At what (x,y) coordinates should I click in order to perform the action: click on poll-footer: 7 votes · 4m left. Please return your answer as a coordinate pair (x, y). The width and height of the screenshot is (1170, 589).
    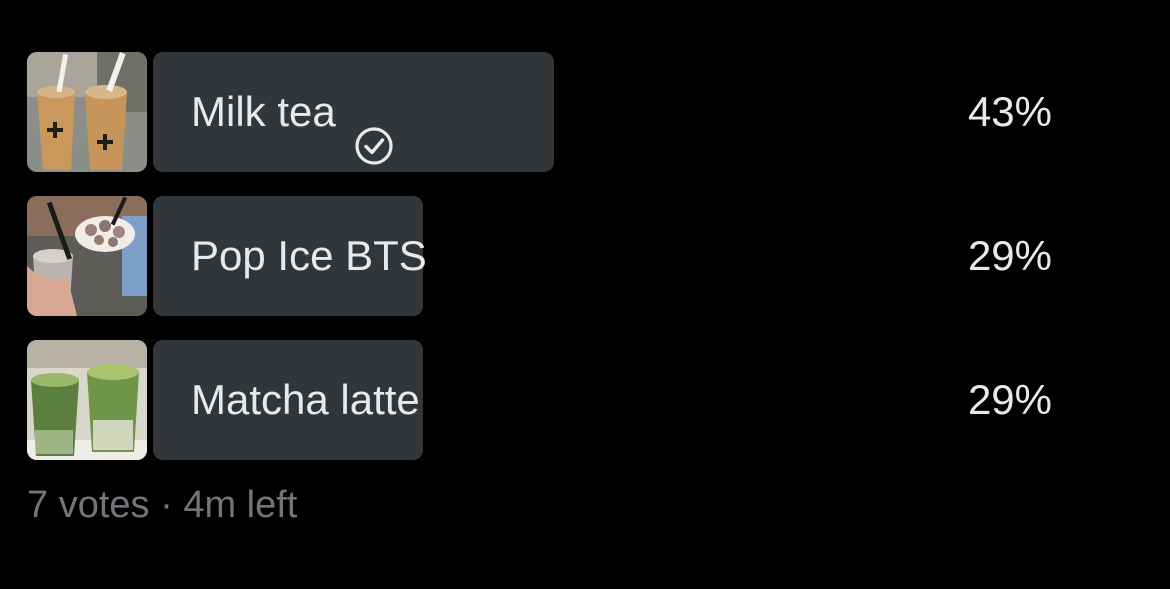
    Looking at the image, I should click on (162, 505).